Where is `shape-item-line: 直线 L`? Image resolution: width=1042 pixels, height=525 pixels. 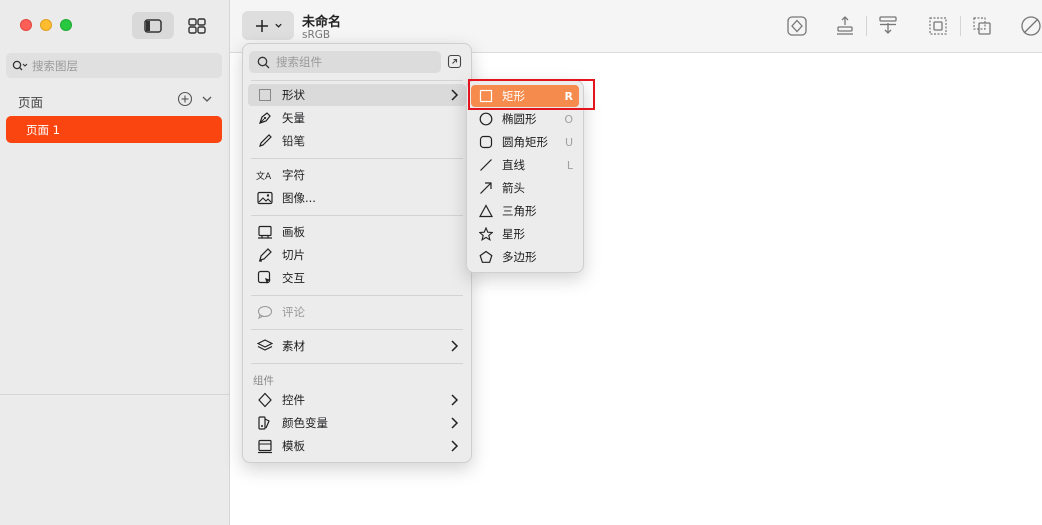 shape-item-line: 直线 L is located at coordinates (525, 165).